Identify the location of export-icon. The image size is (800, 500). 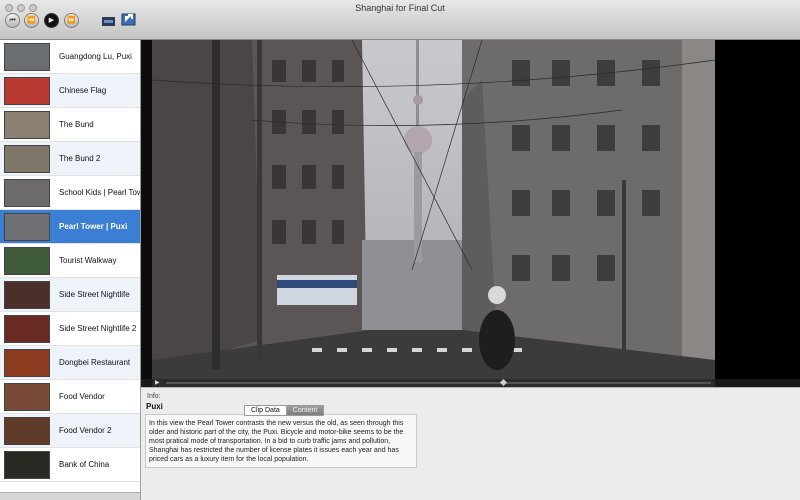
(128, 19).